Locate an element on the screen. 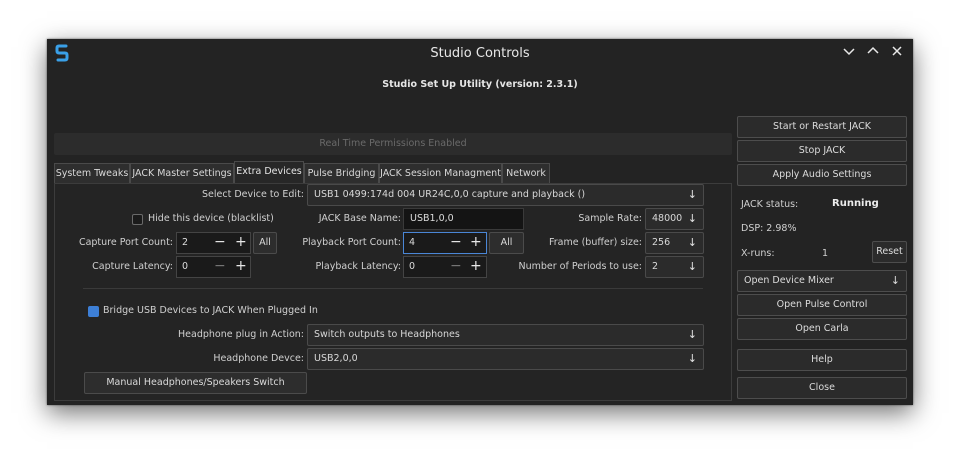  playback-all-button: All is located at coordinates (506, 243).